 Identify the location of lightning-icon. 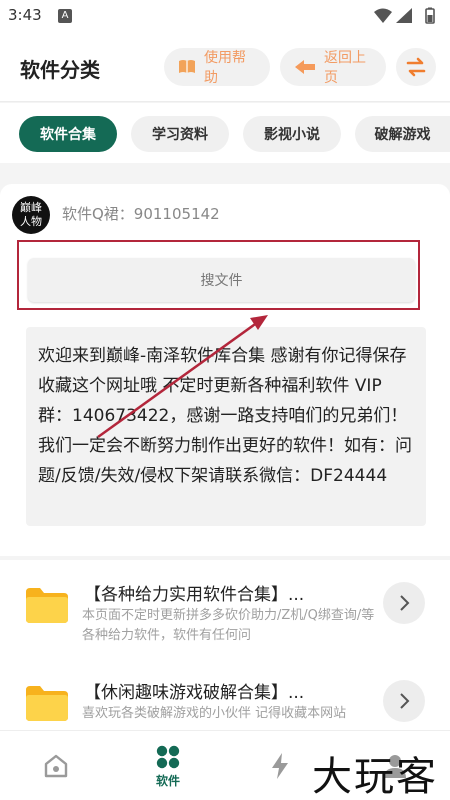
(280, 766).